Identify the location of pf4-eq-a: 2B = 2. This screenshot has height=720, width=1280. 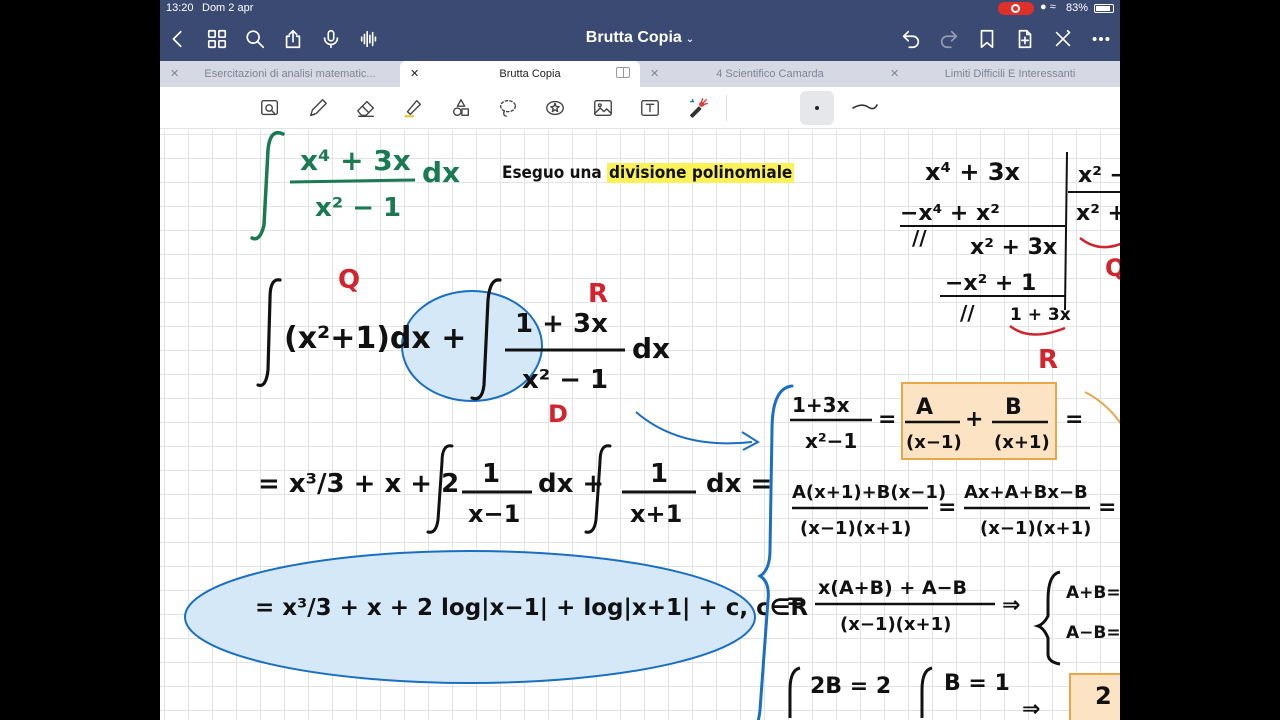
(850, 686).